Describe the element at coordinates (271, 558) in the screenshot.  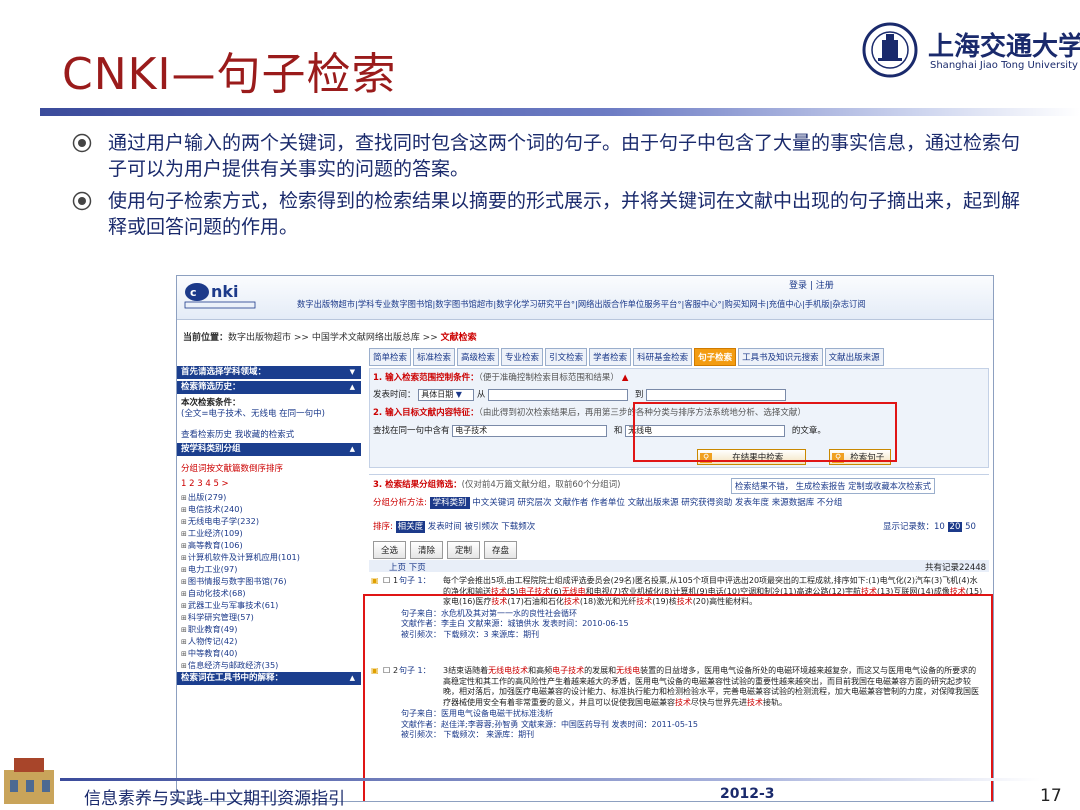
I see `list-item: 计算机软件及计算机应用(101)` at that location.